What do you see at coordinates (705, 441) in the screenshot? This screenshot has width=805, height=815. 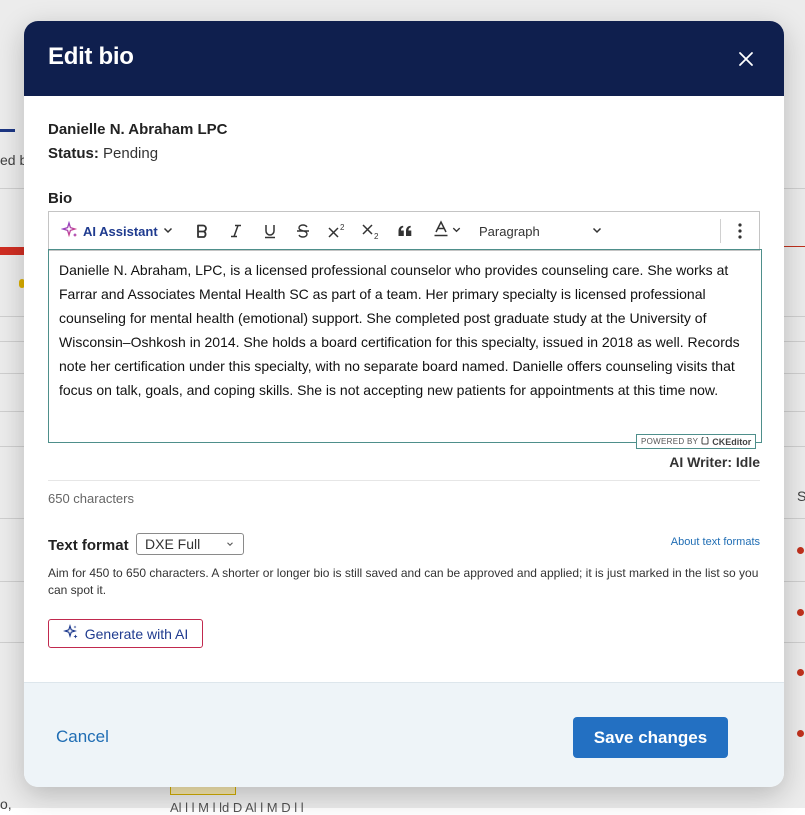 I see `ckeditor-logo-icon` at bounding box center [705, 441].